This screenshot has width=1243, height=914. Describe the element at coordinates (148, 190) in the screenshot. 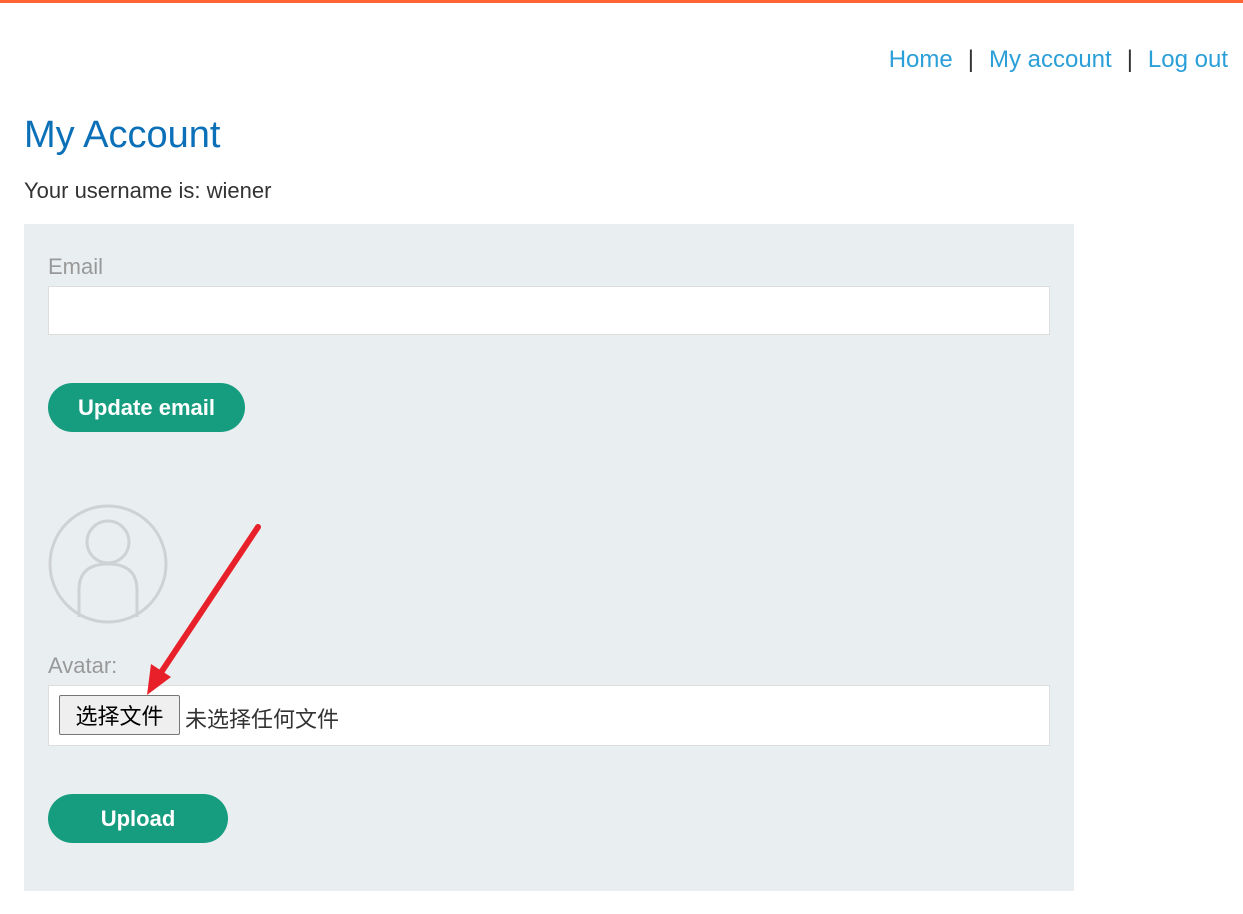

I see `username-text: Your username is: wiener` at that location.